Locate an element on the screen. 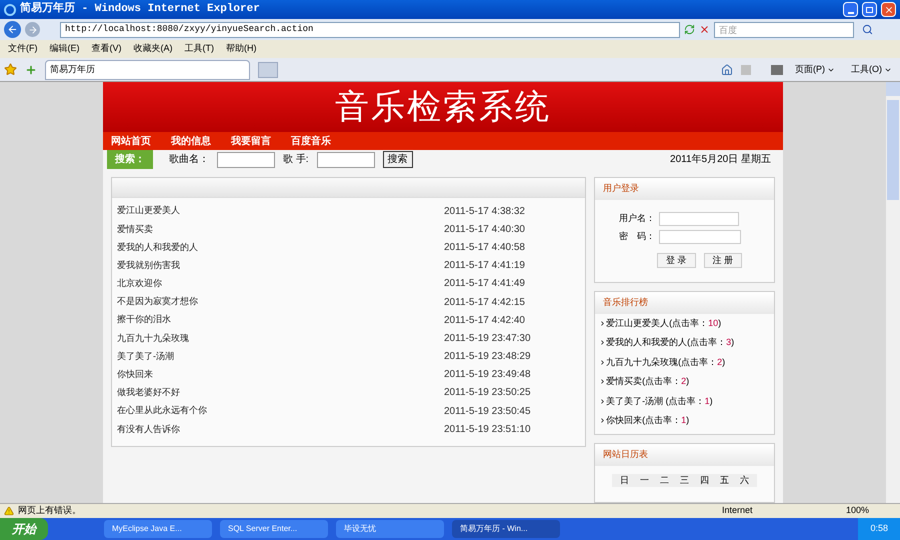 The width and height of the screenshot is (900, 540). ie-icon is located at coordinates (10, 10).